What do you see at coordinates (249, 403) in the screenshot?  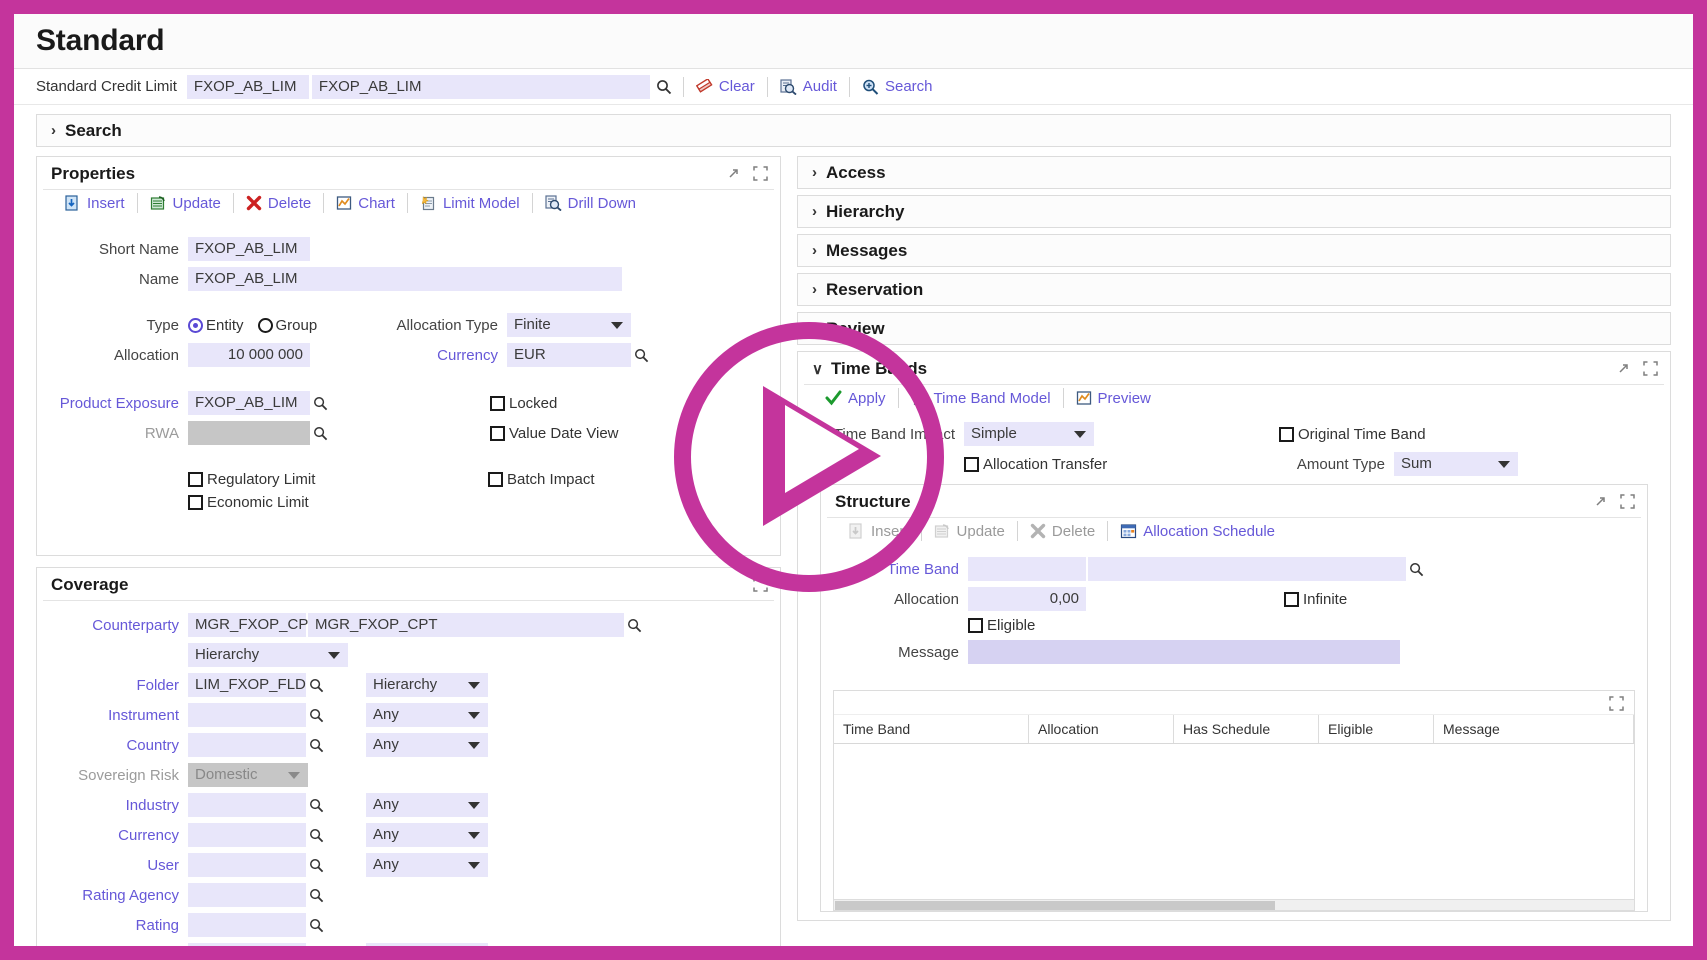 I see `product-exposure-input: FXOP_AB_LIM` at bounding box center [249, 403].